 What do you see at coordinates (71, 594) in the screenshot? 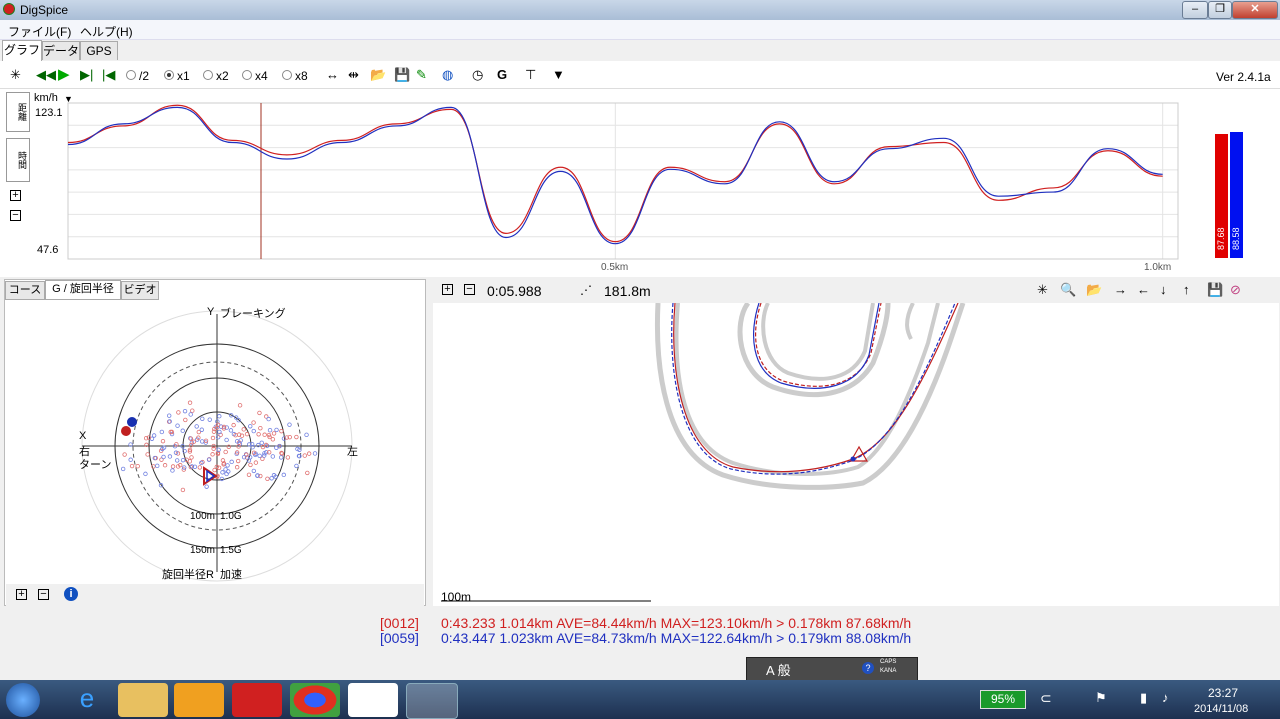
I see `info-icon: i` at bounding box center [71, 594].